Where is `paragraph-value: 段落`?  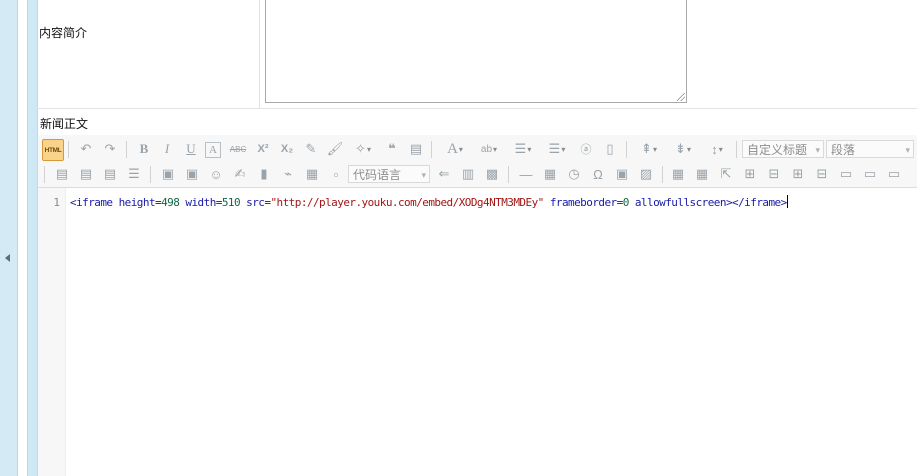 paragraph-value: 段落 is located at coordinates (843, 150).